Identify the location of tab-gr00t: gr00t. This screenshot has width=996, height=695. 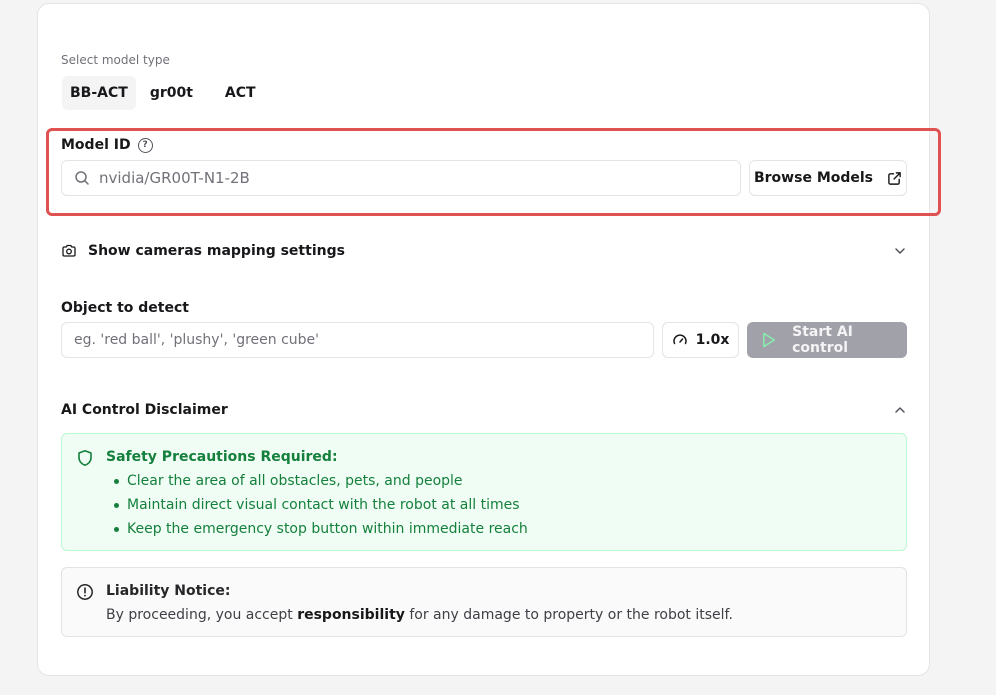
(171, 93).